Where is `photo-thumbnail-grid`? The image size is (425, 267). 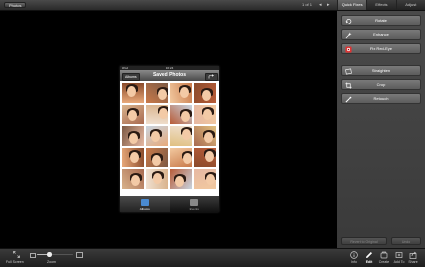
photo-thumbnail-grid is located at coordinates (169, 136).